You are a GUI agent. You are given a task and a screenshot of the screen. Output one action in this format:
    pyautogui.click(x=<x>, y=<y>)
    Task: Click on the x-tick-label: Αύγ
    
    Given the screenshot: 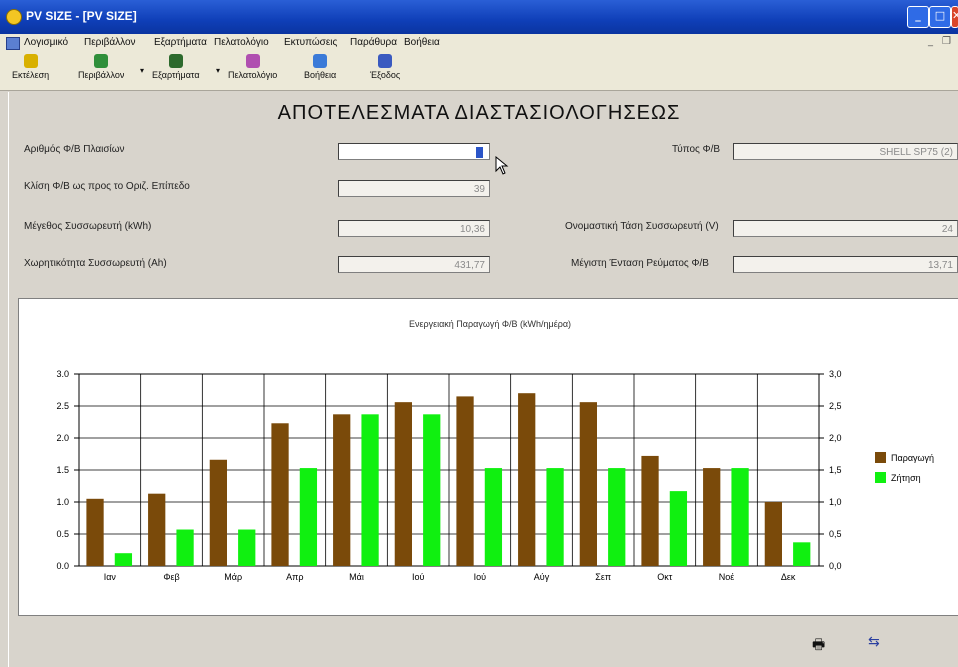 What is the action you would take?
    pyautogui.click(x=542, y=577)
    